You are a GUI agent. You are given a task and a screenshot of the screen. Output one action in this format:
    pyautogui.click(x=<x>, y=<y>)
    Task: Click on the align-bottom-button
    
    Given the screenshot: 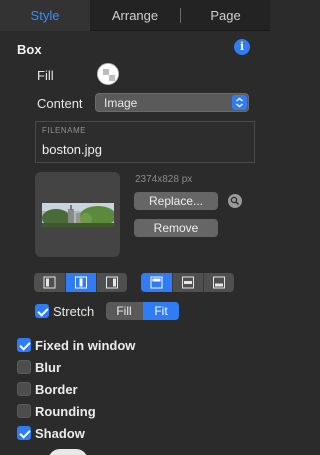 What is the action you would take?
    pyautogui.click(x=219, y=282)
    